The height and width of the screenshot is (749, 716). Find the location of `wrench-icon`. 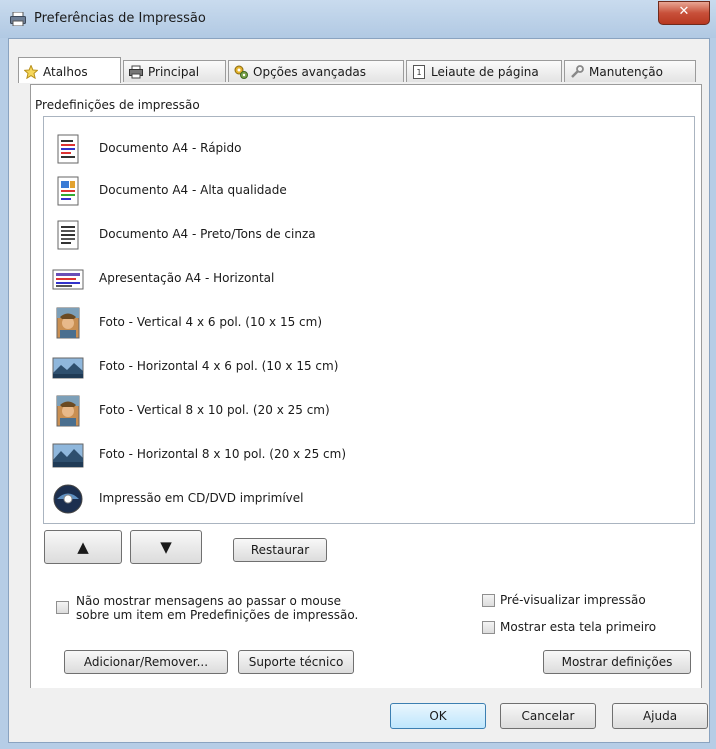

wrench-icon is located at coordinates (577, 71).